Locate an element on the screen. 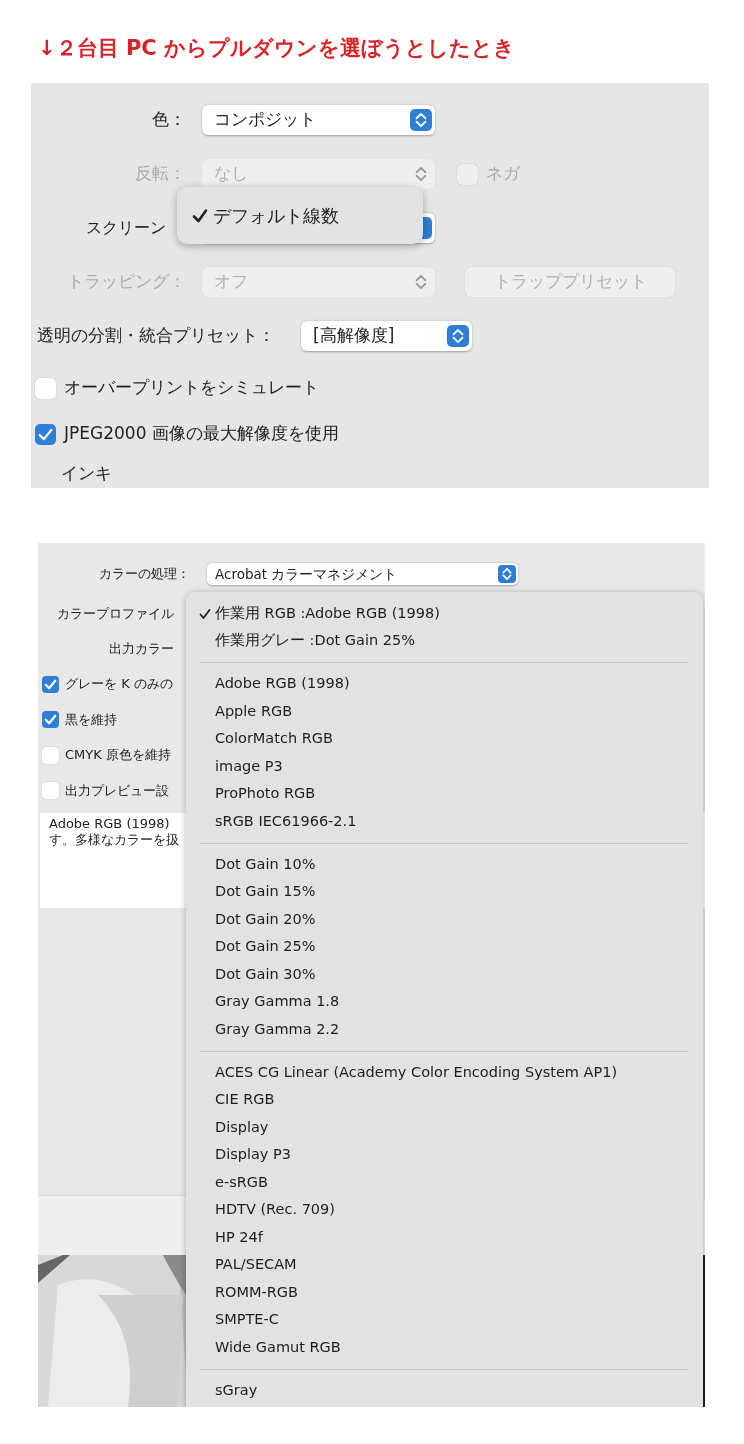  menu-item: Gray Gamma 2.2 is located at coordinates (444, 1030).